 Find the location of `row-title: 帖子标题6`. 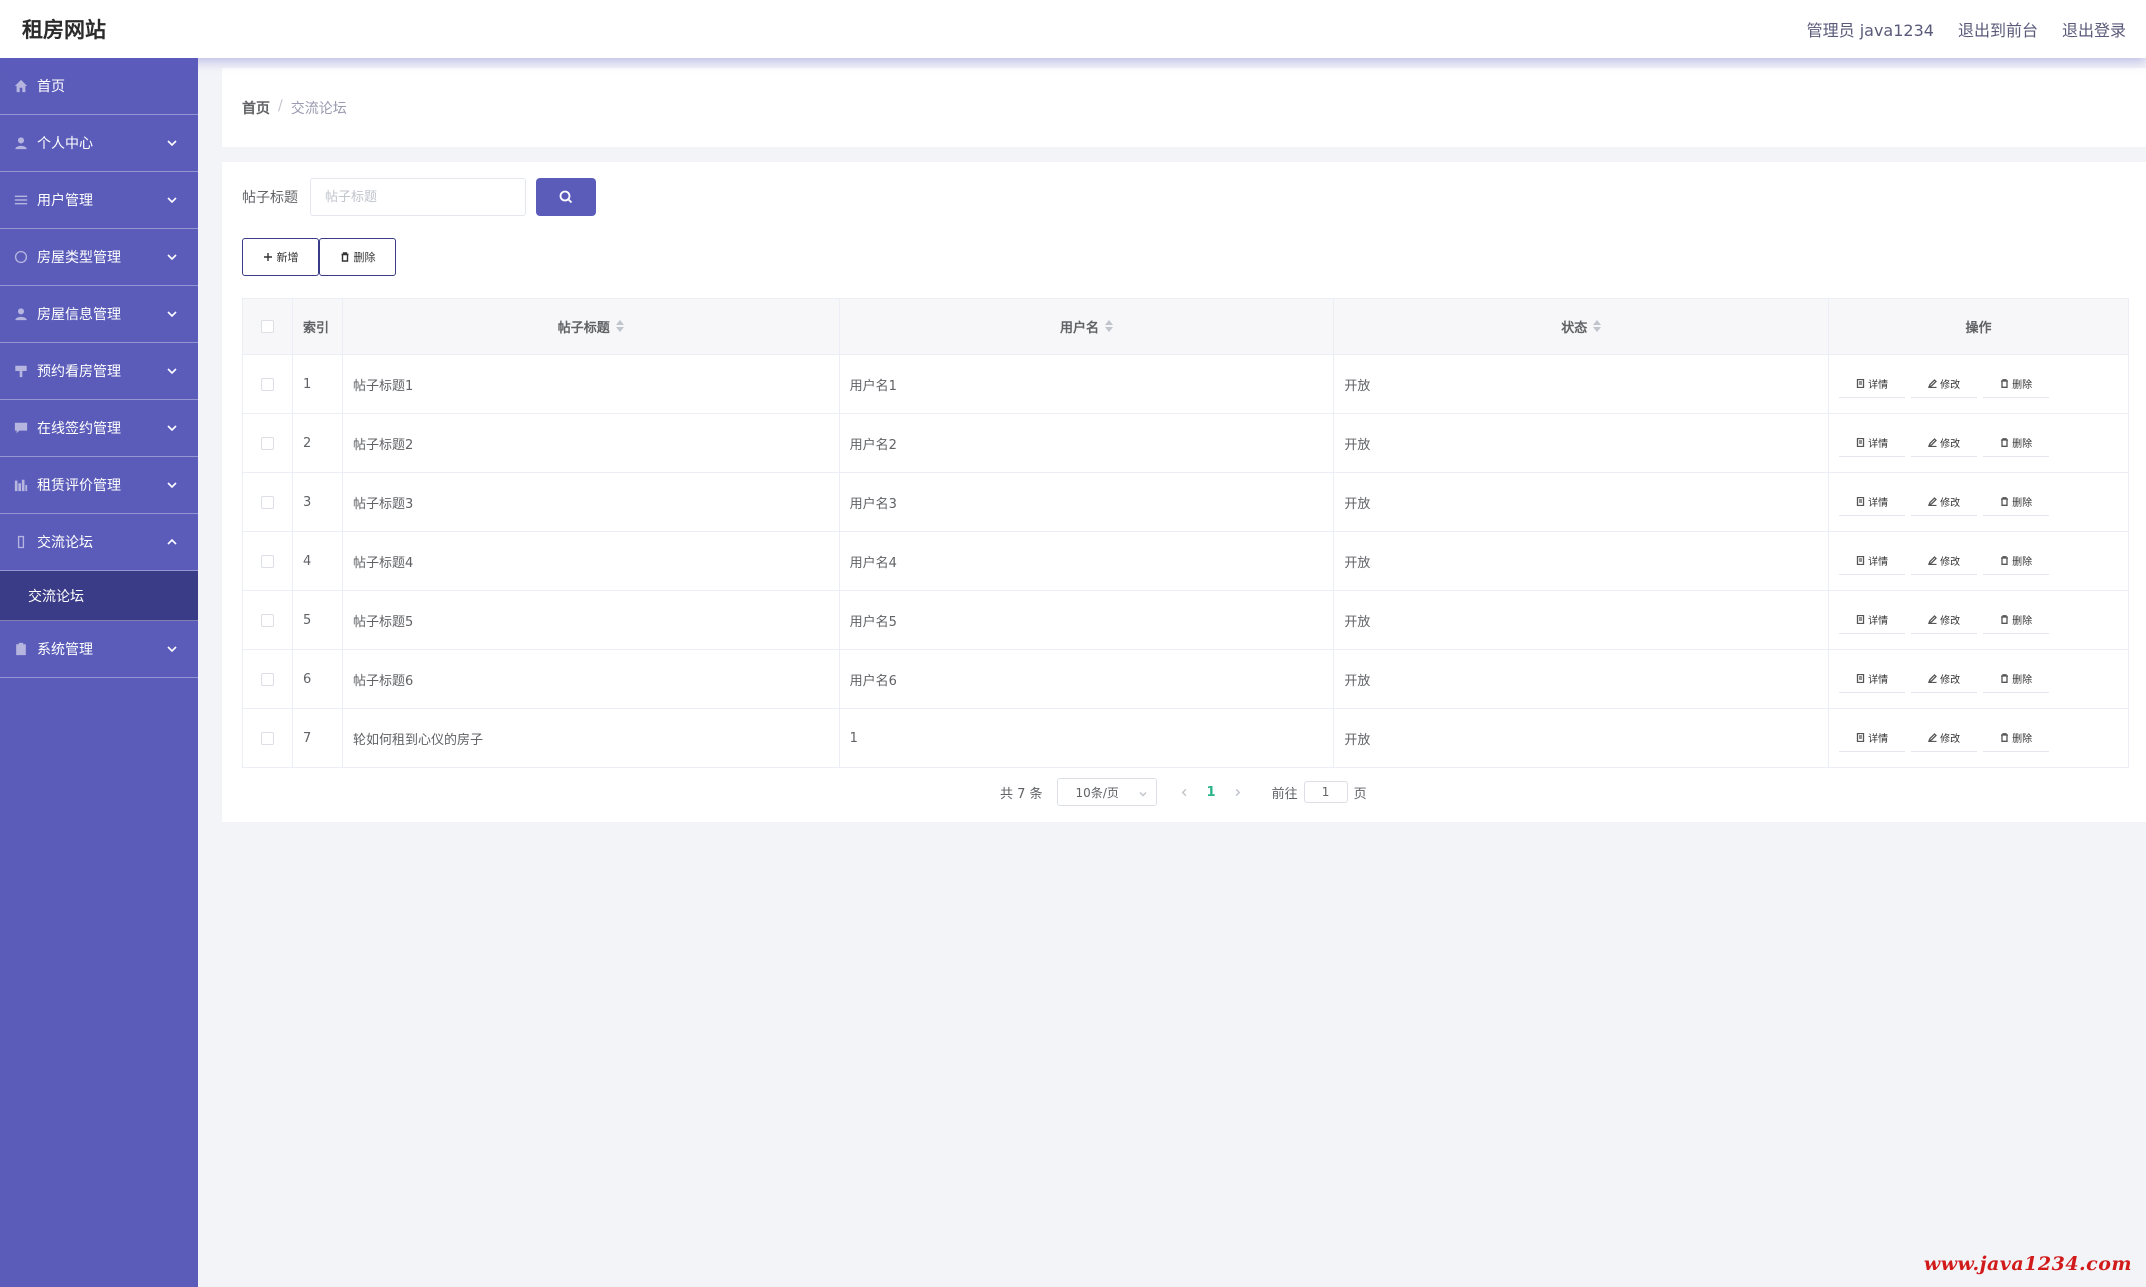

row-title: 帖子标题6 is located at coordinates (591, 679).